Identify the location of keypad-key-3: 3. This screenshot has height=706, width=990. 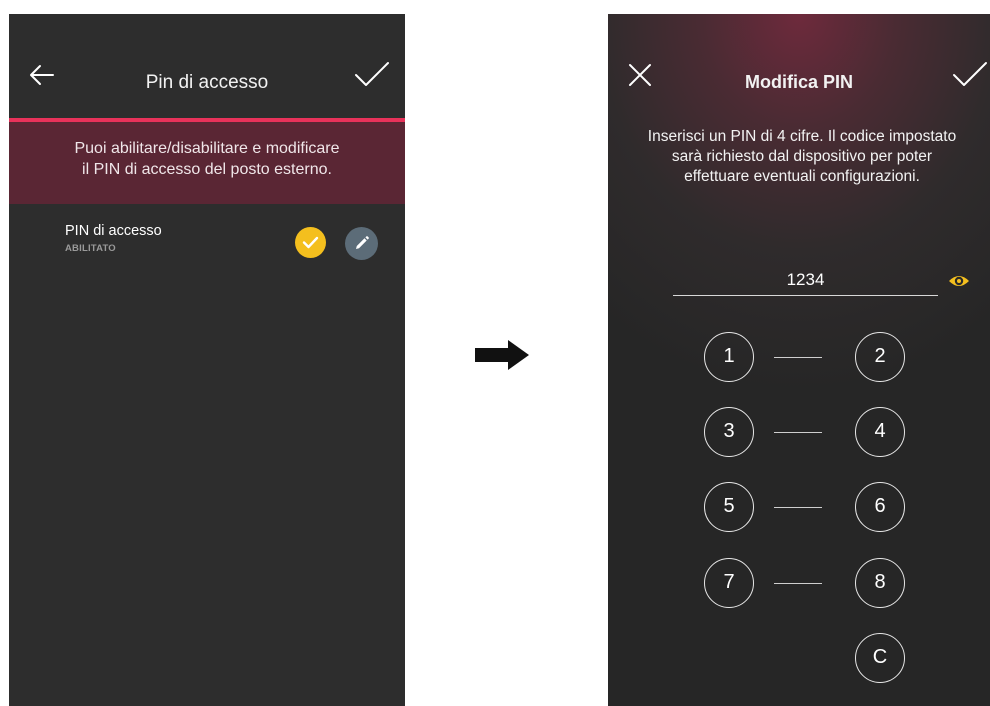
(729, 432).